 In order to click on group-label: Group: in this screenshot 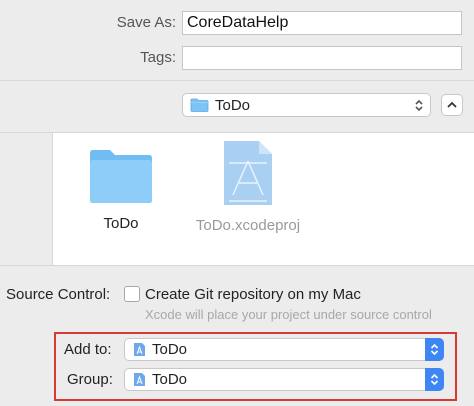, I will do `click(90, 379)`.